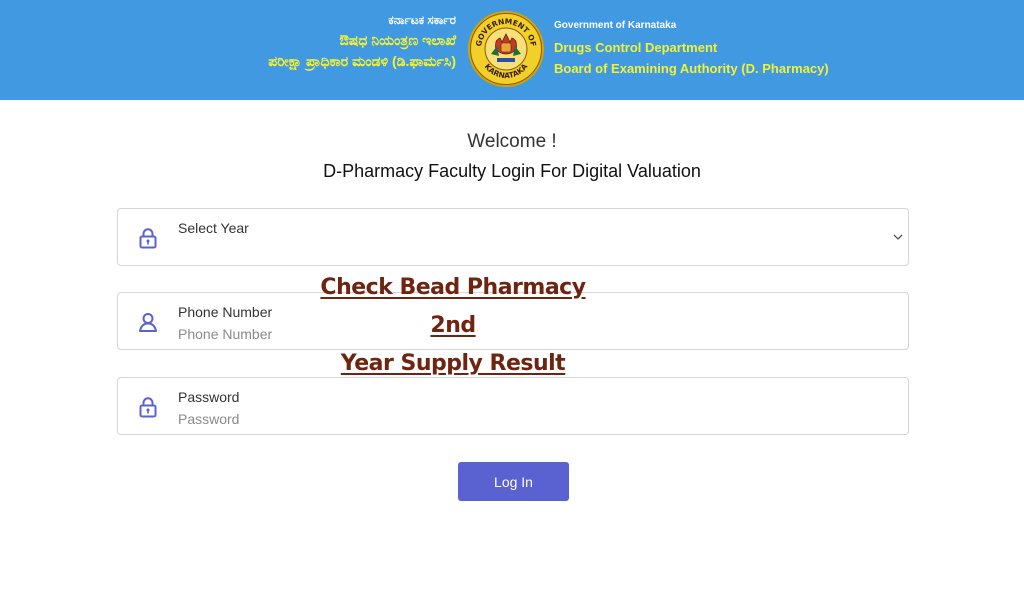 Image resolution: width=1024 pixels, height=605 pixels. I want to click on year-select: Select Year, so click(513, 237).